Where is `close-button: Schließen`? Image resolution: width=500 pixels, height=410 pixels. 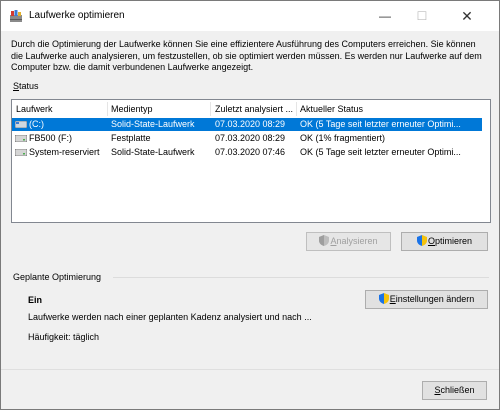
close-button: Schließen is located at coordinates (454, 390).